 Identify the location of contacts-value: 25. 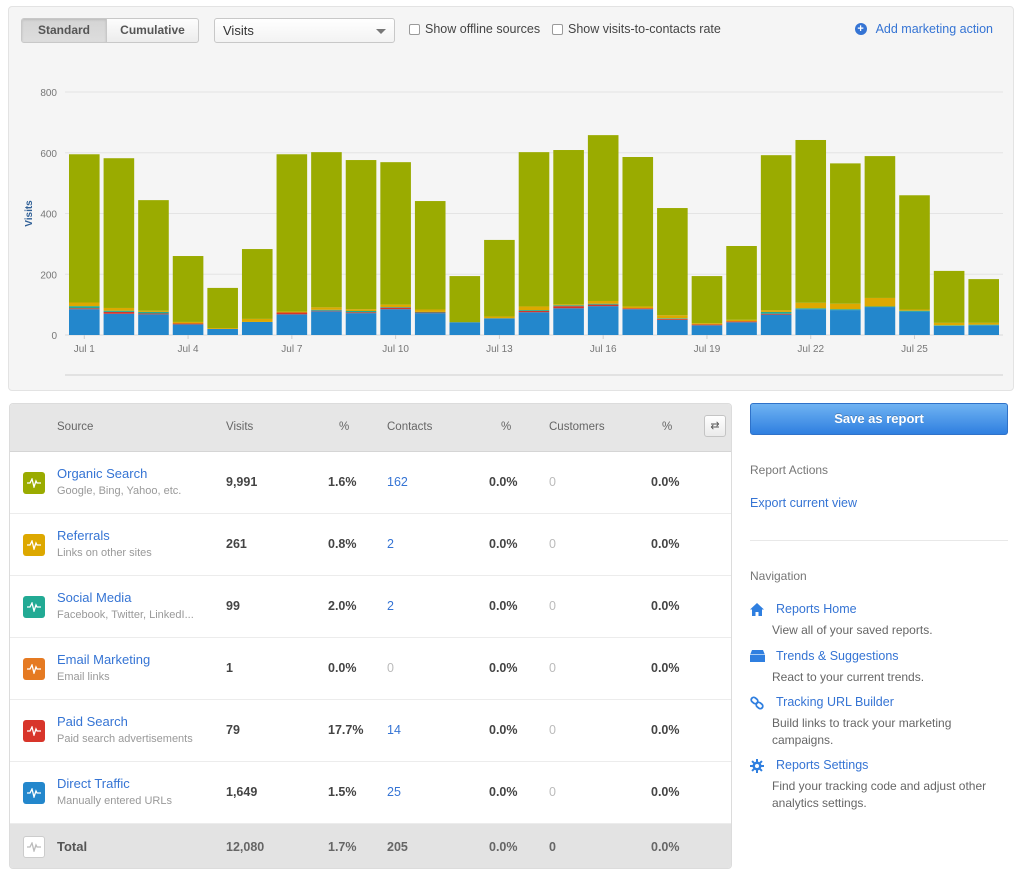
(394, 792).